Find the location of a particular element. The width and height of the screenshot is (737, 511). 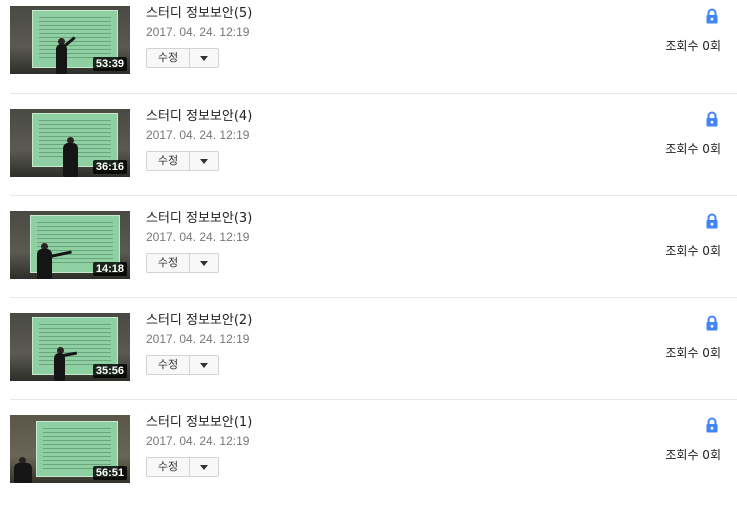

video-title: 스터디 정보보안(1) is located at coordinates (199, 423).